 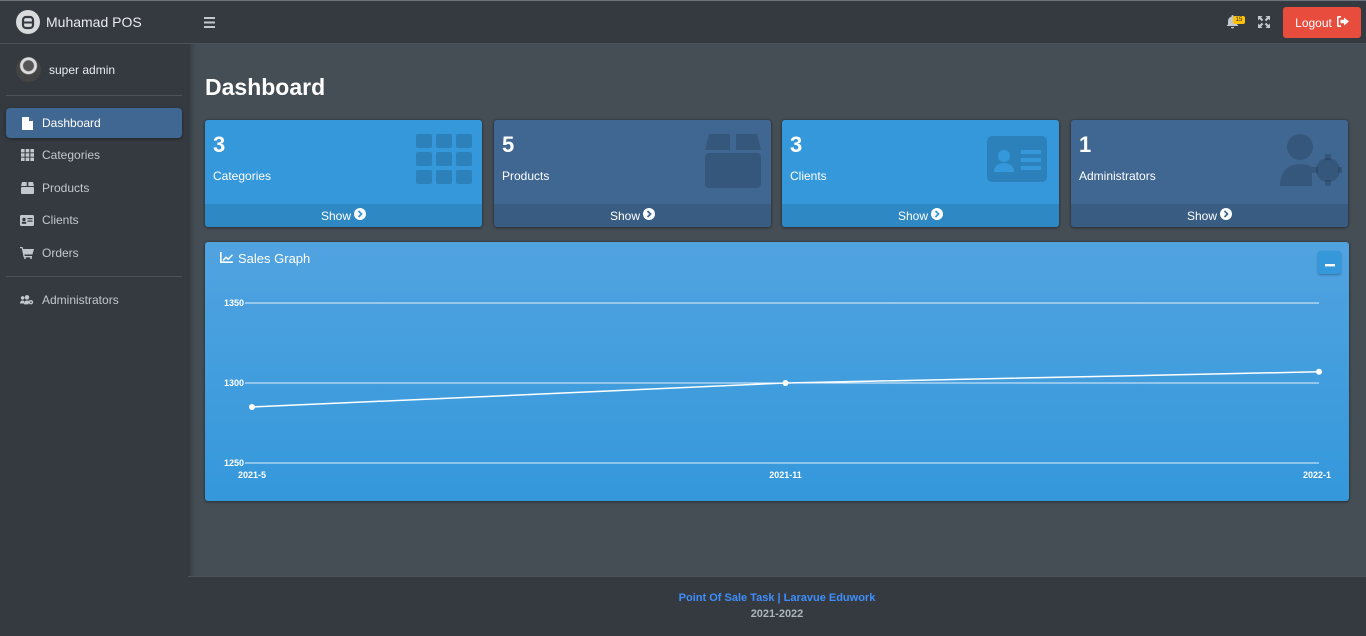 I want to click on collapse-button, so click(x=1329, y=262).